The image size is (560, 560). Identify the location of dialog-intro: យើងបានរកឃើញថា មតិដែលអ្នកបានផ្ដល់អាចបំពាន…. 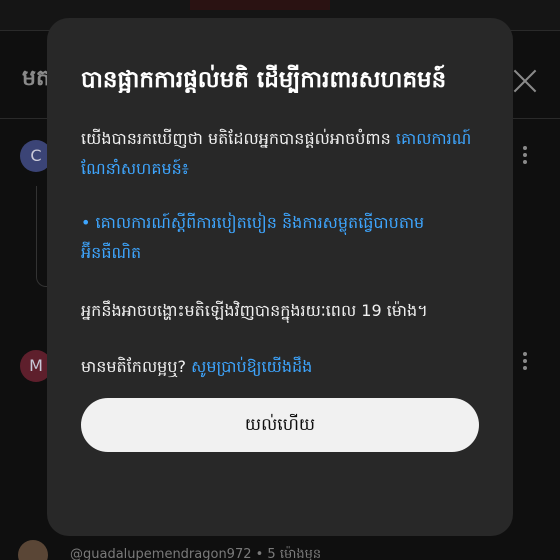
(280, 154).